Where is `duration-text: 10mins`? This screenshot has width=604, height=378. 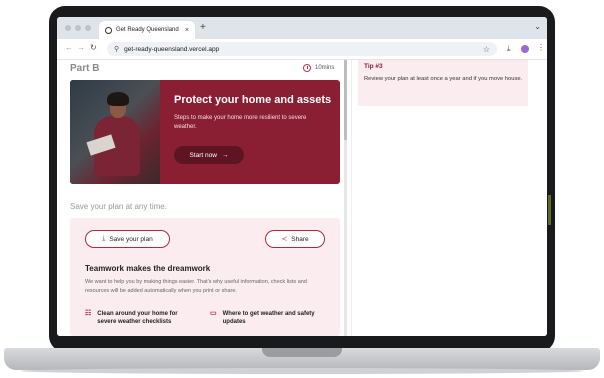 duration-text: 10mins is located at coordinates (325, 68).